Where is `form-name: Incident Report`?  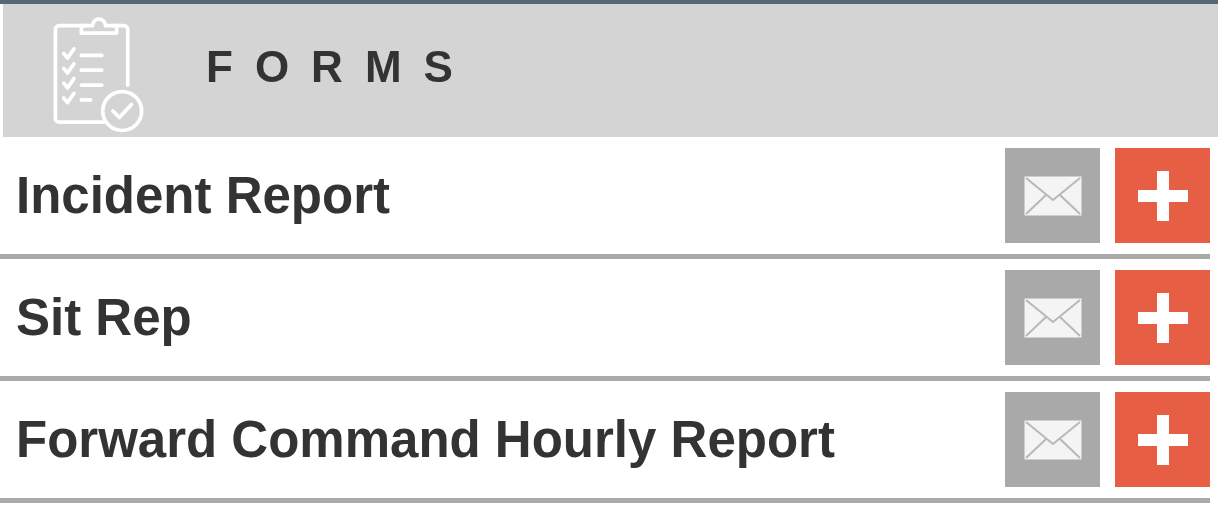
form-name: Incident Report is located at coordinates (503, 195).